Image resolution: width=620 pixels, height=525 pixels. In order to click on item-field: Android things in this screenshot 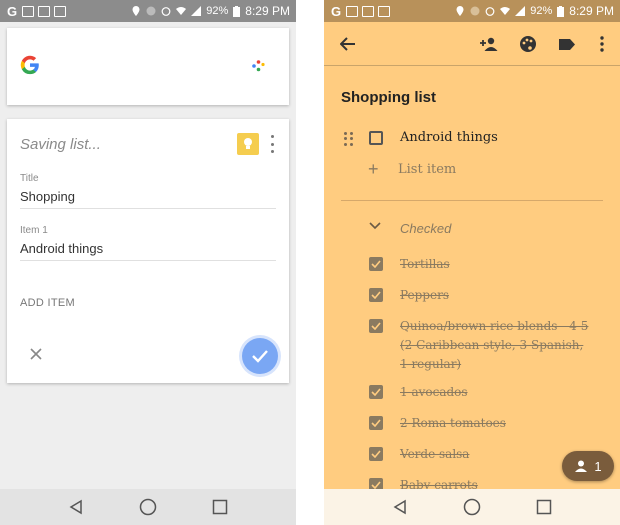, I will do `click(61, 248)`.